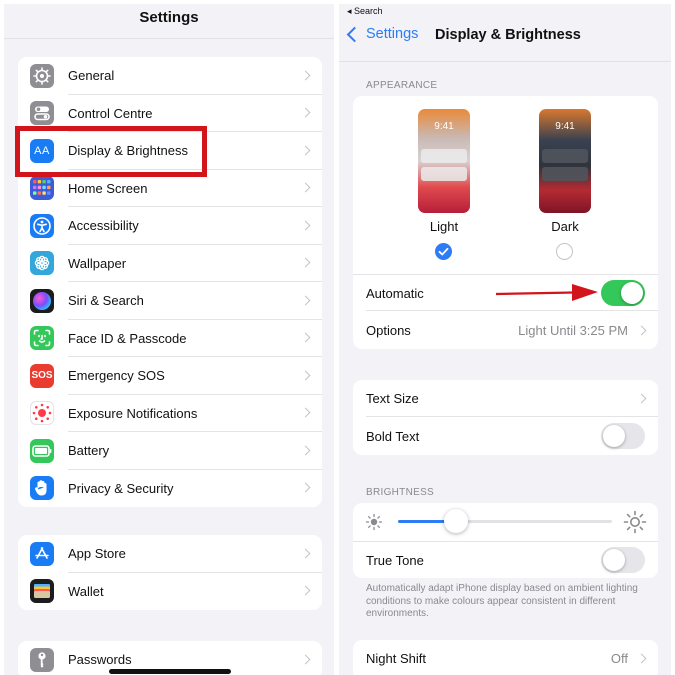 Image resolution: width=675 pixels, height=675 pixels. I want to click on accessibility-icon, so click(42, 225).